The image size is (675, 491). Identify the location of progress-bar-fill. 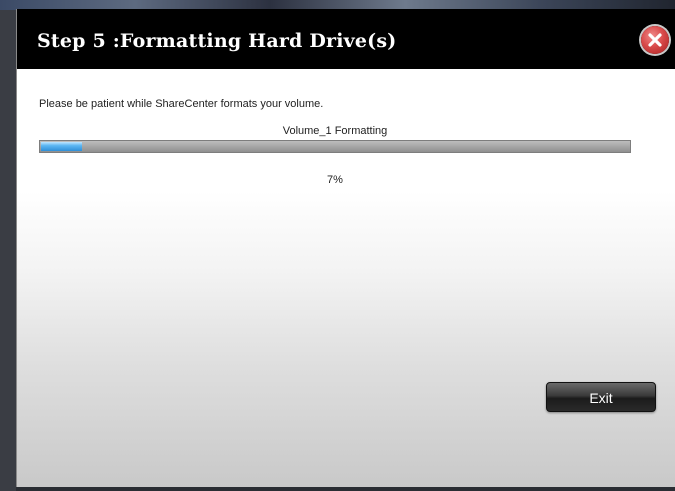
(61, 146).